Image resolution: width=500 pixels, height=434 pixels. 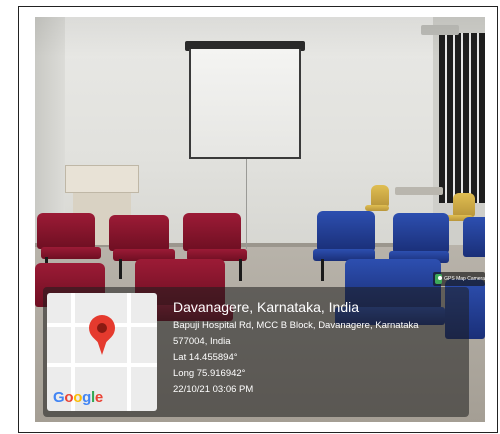 I want to click on latitude: Lat 14.455894°, so click(x=205, y=357).